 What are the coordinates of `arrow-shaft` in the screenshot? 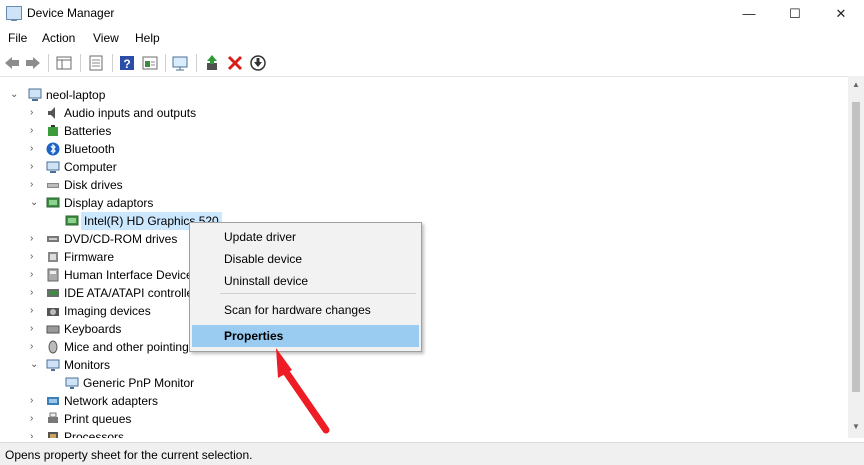 It's located at (306, 401).